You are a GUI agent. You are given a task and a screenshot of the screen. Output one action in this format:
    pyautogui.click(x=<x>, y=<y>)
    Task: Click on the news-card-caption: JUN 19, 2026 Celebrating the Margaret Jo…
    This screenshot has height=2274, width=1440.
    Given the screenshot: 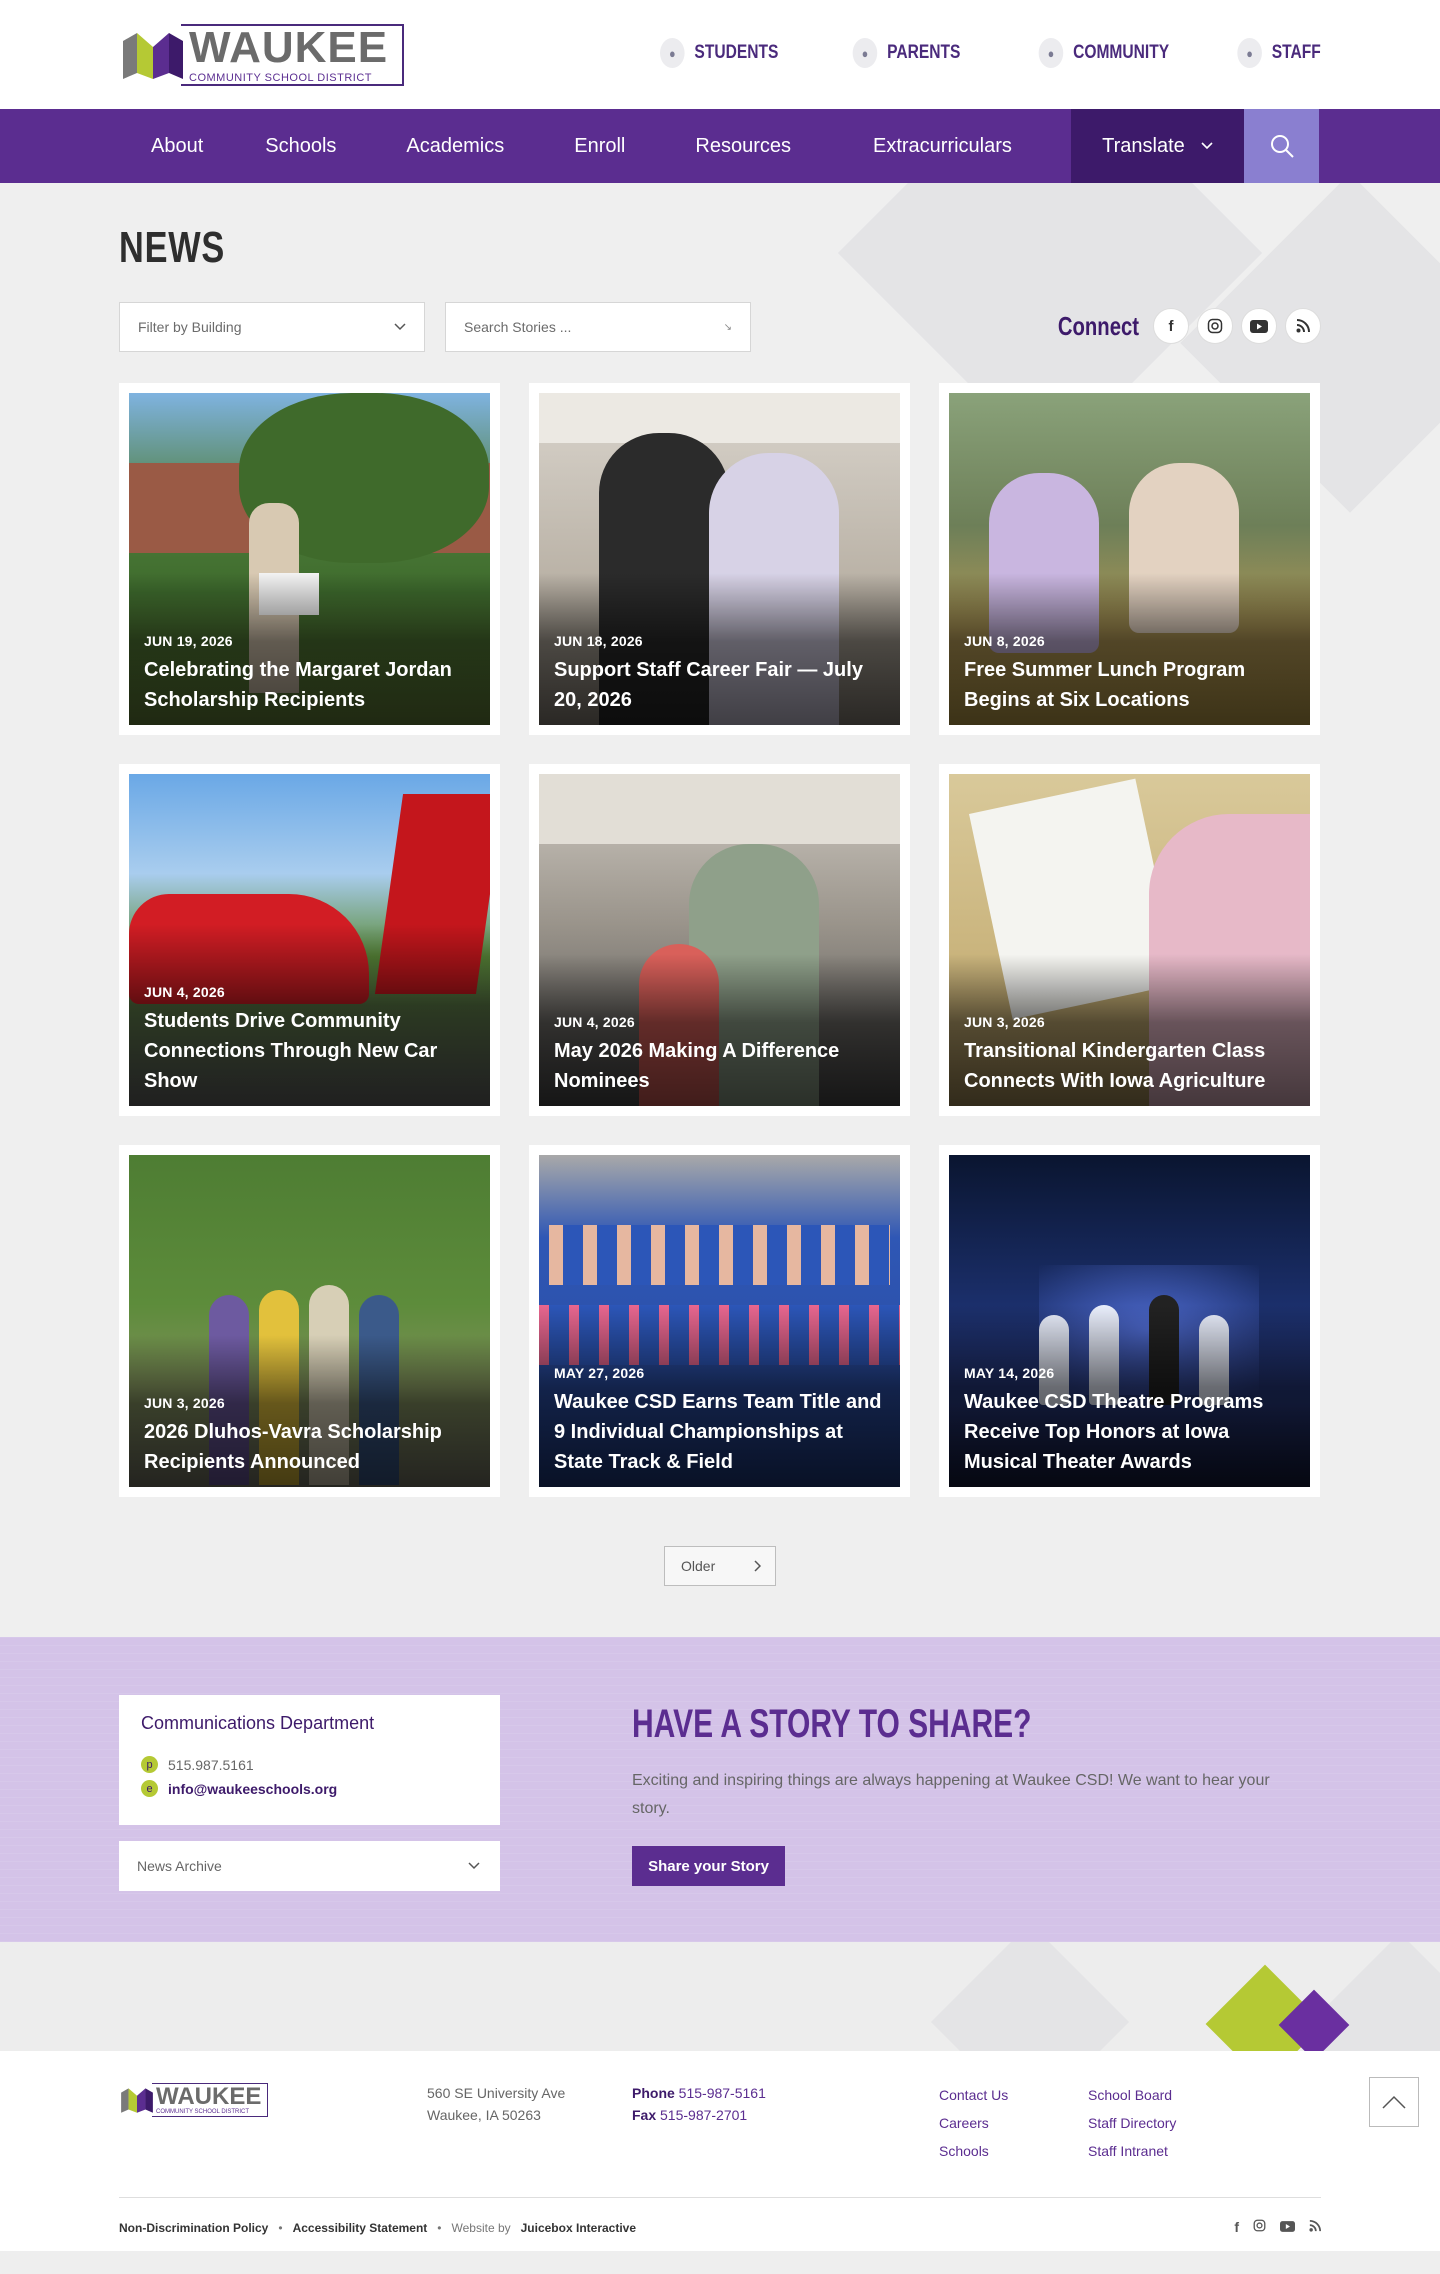 What is the action you would take?
    pyautogui.click(x=309, y=649)
    